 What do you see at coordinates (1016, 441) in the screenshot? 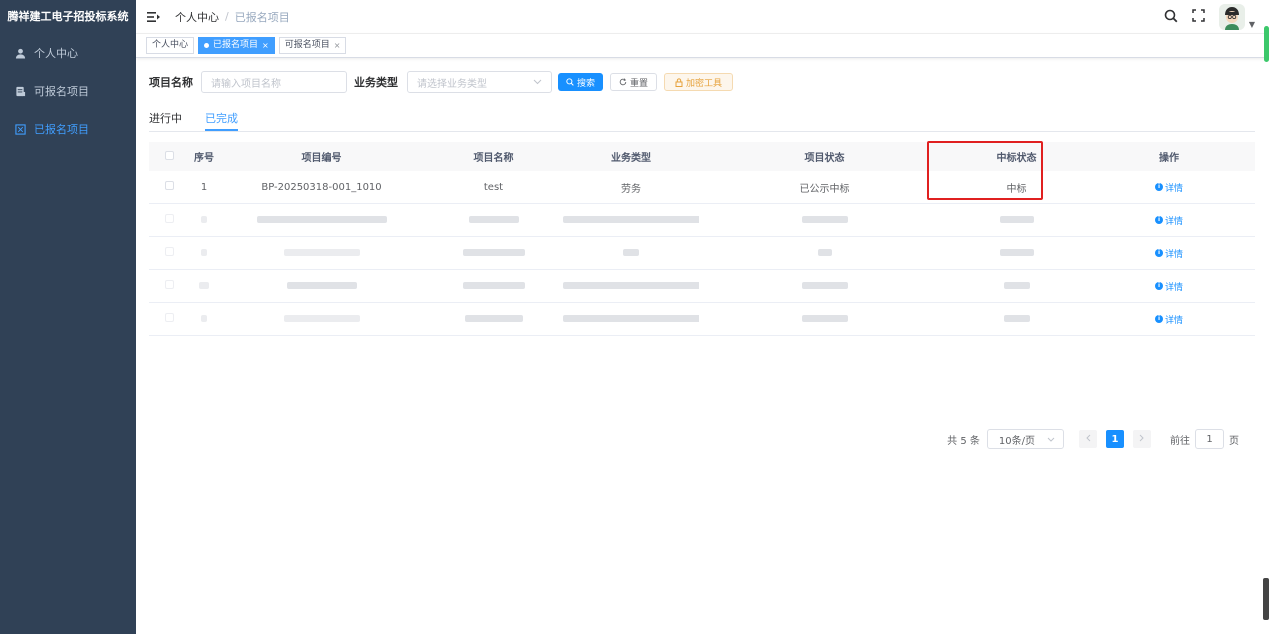
I see `page-size-value: 10条/页` at bounding box center [1016, 441].